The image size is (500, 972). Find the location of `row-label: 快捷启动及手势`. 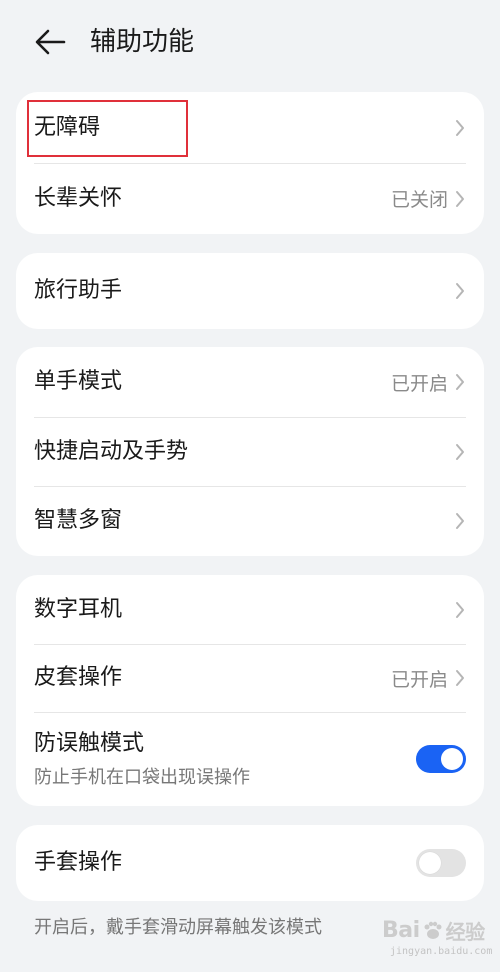

row-label: 快捷启动及手势 is located at coordinates (111, 451).